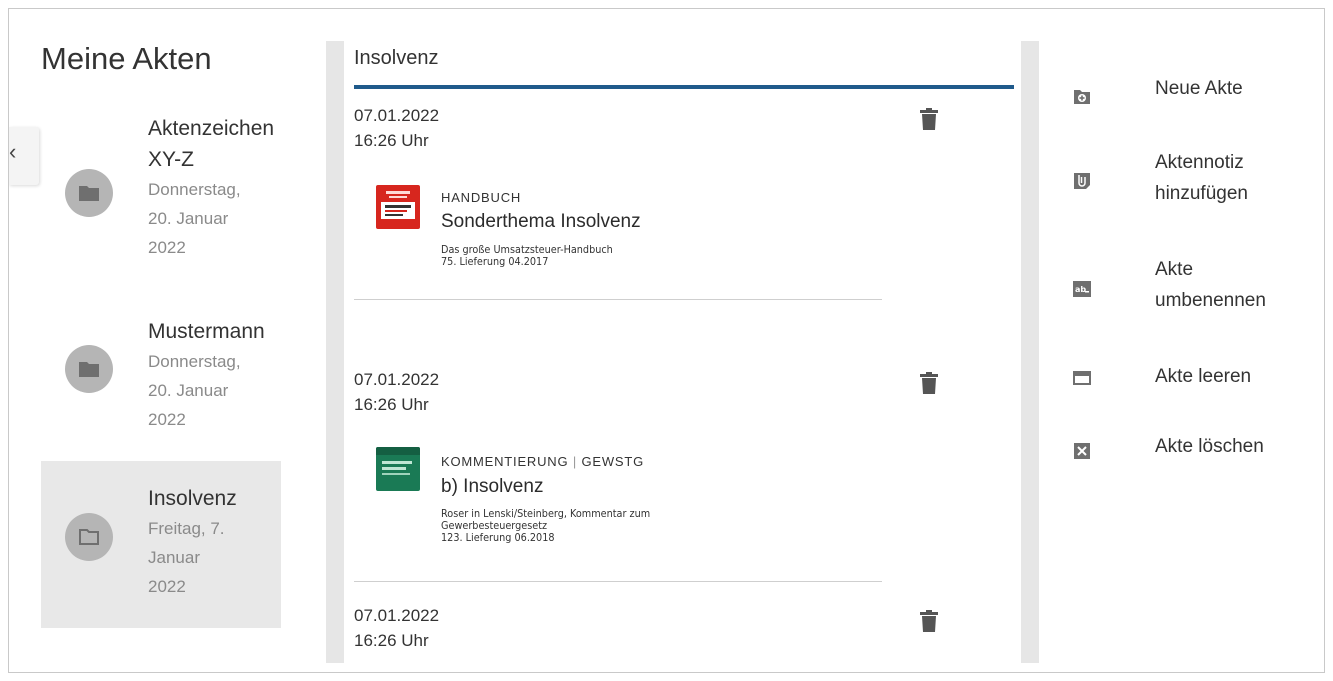  What do you see at coordinates (541, 222) in the screenshot?
I see `document-title-link: Sonderthema Insolvenz` at bounding box center [541, 222].